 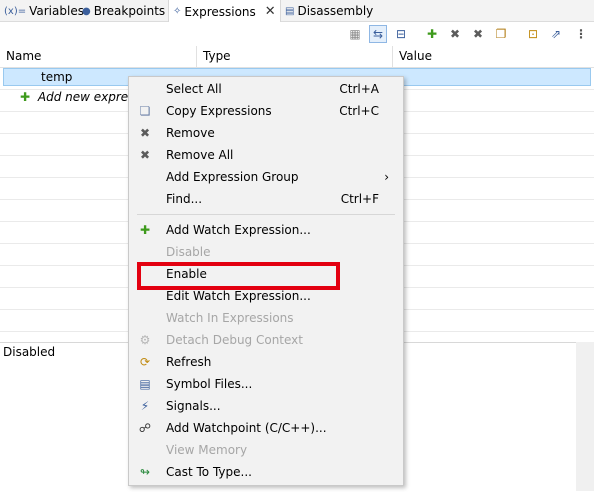 I want to click on remove-expression-icon: ✖, so click(x=455, y=34).